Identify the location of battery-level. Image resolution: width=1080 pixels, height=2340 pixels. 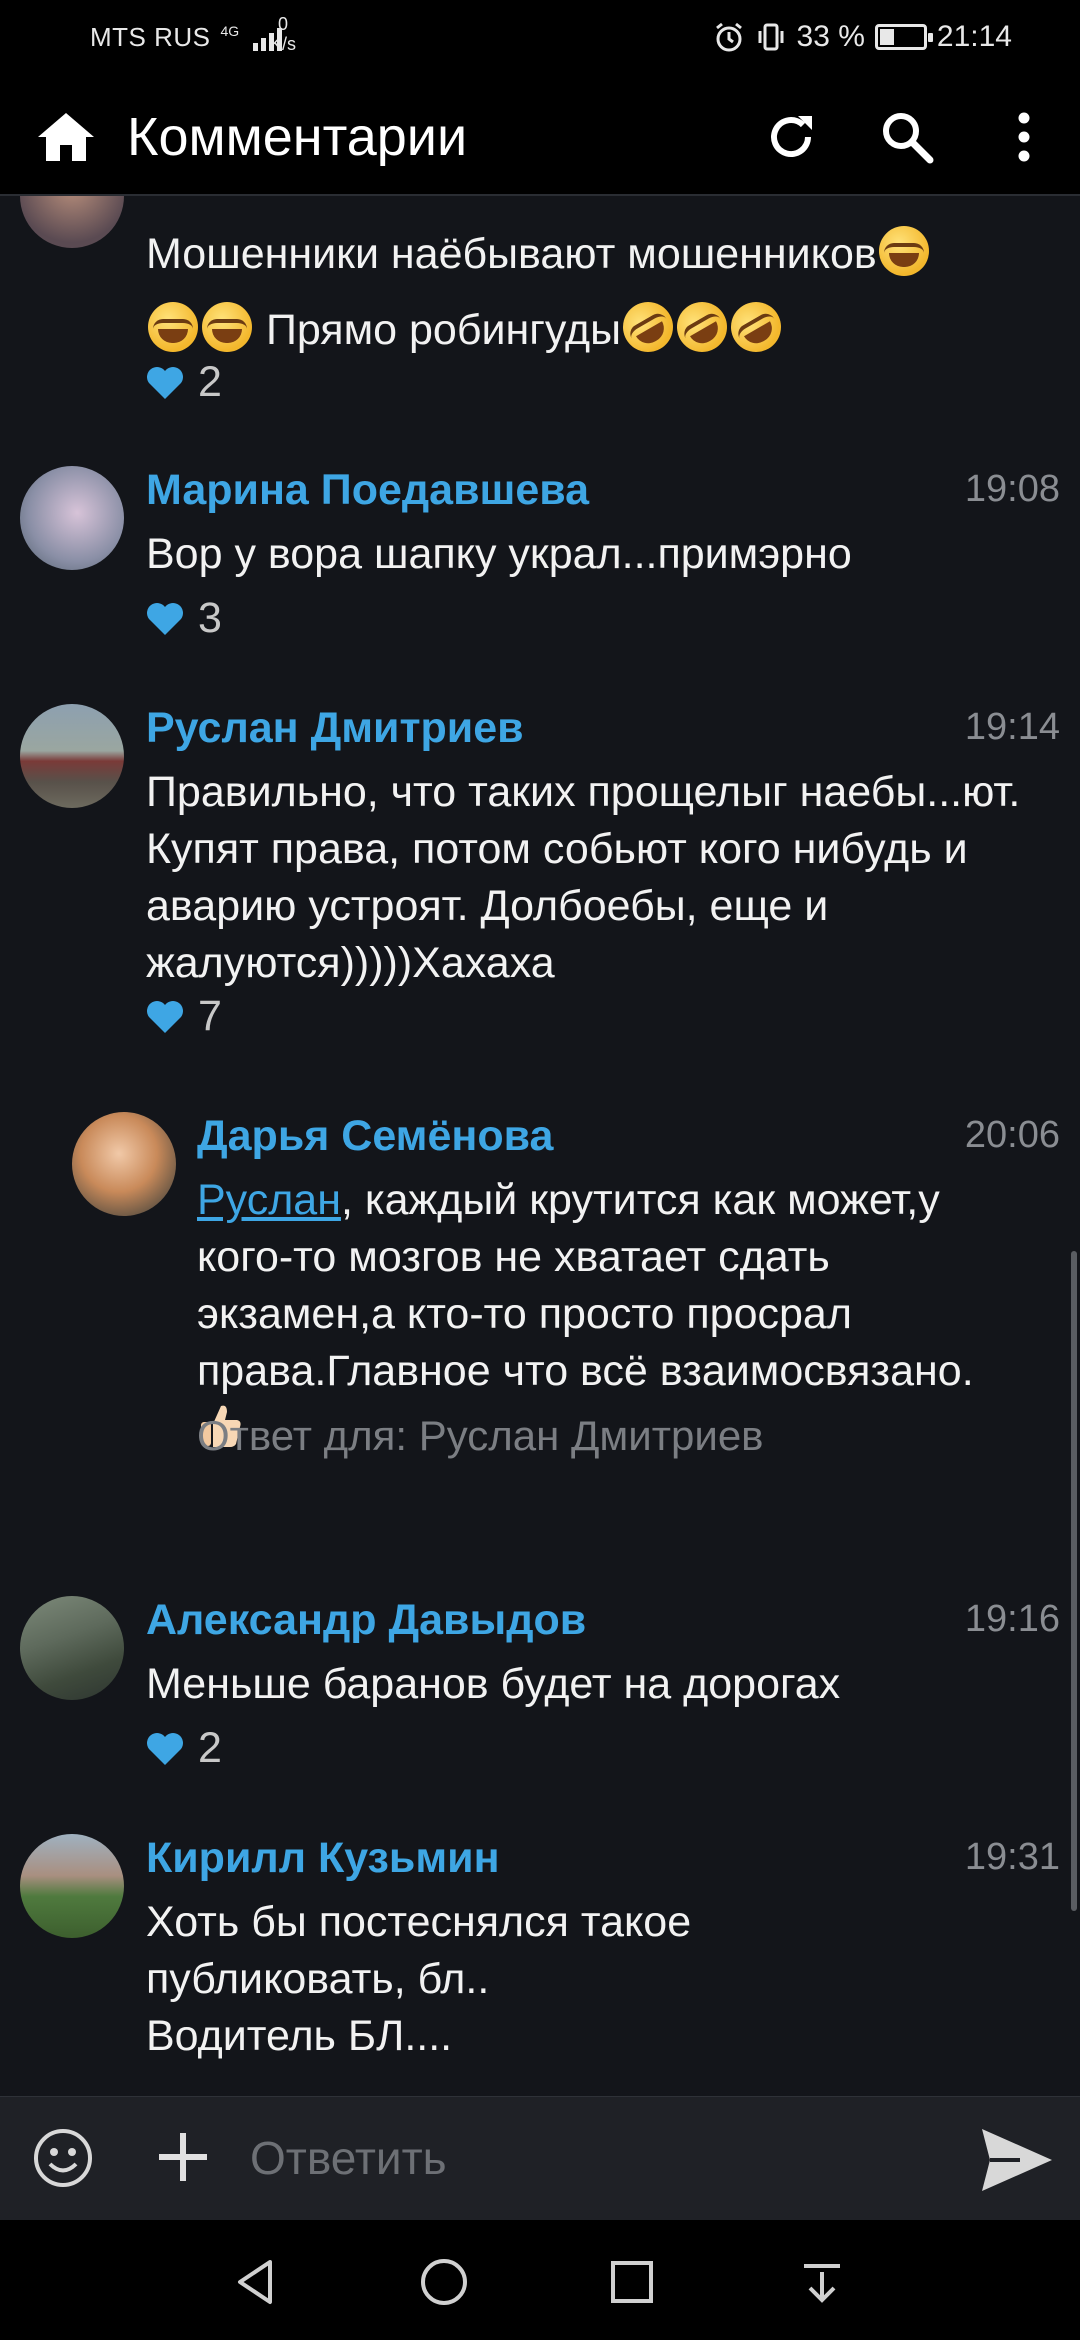
(886, 37).